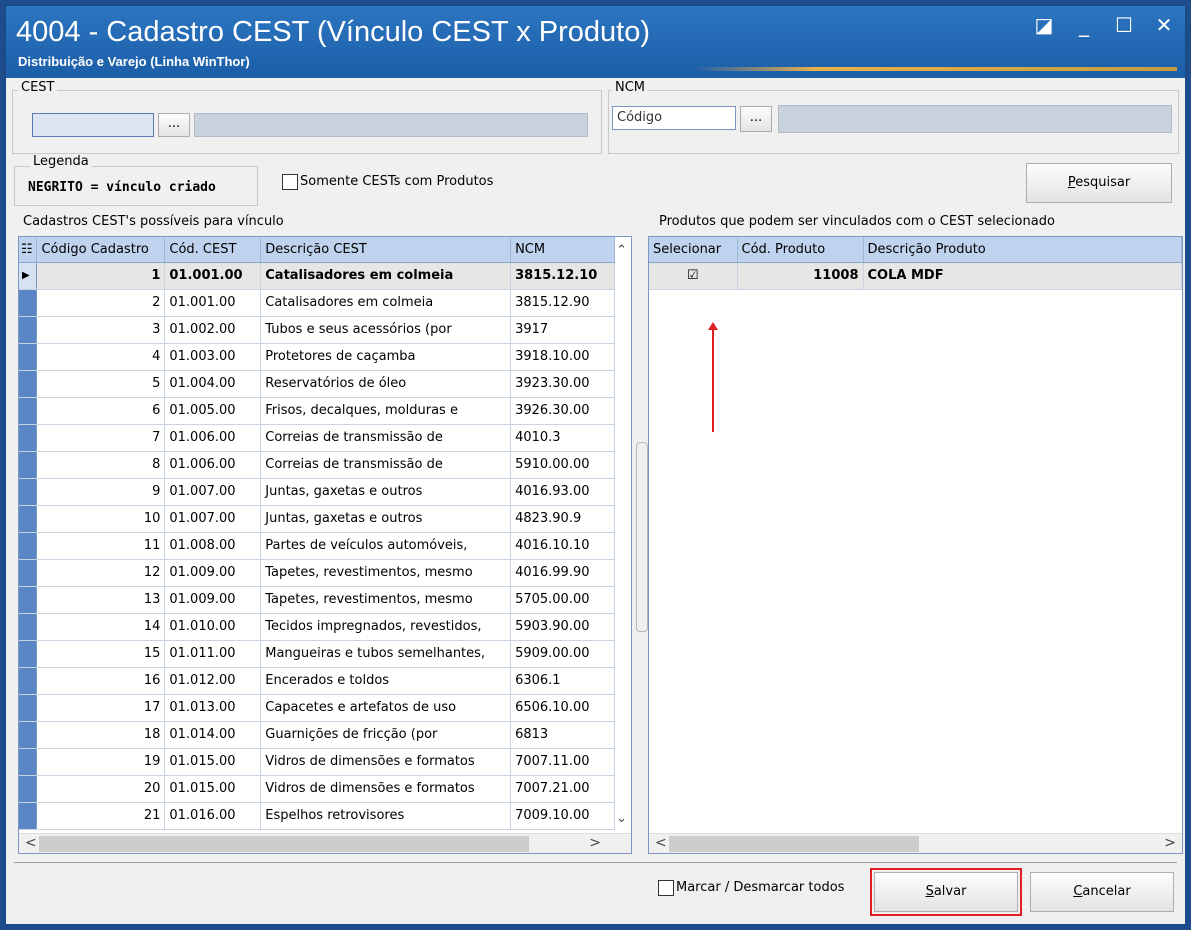  What do you see at coordinates (1044, 25) in the screenshot?
I see `restore-layout-icon: ◪` at bounding box center [1044, 25].